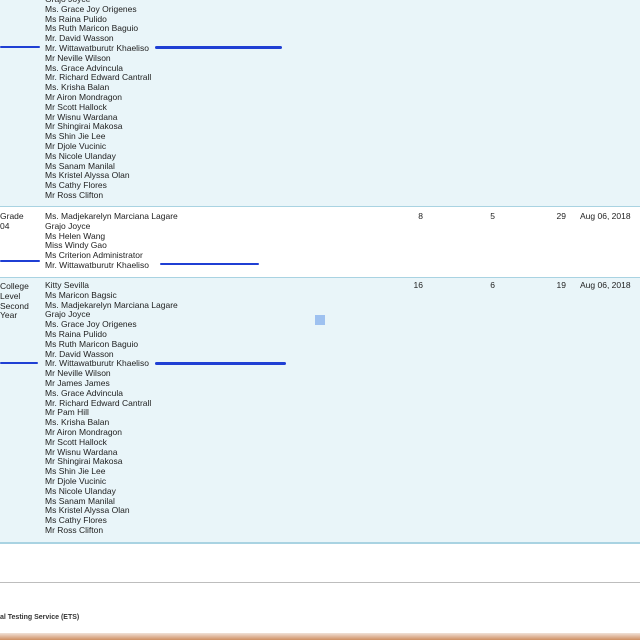 The height and width of the screenshot is (640, 640). Describe the element at coordinates (320, 320) in the screenshot. I see `selection-square` at that location.